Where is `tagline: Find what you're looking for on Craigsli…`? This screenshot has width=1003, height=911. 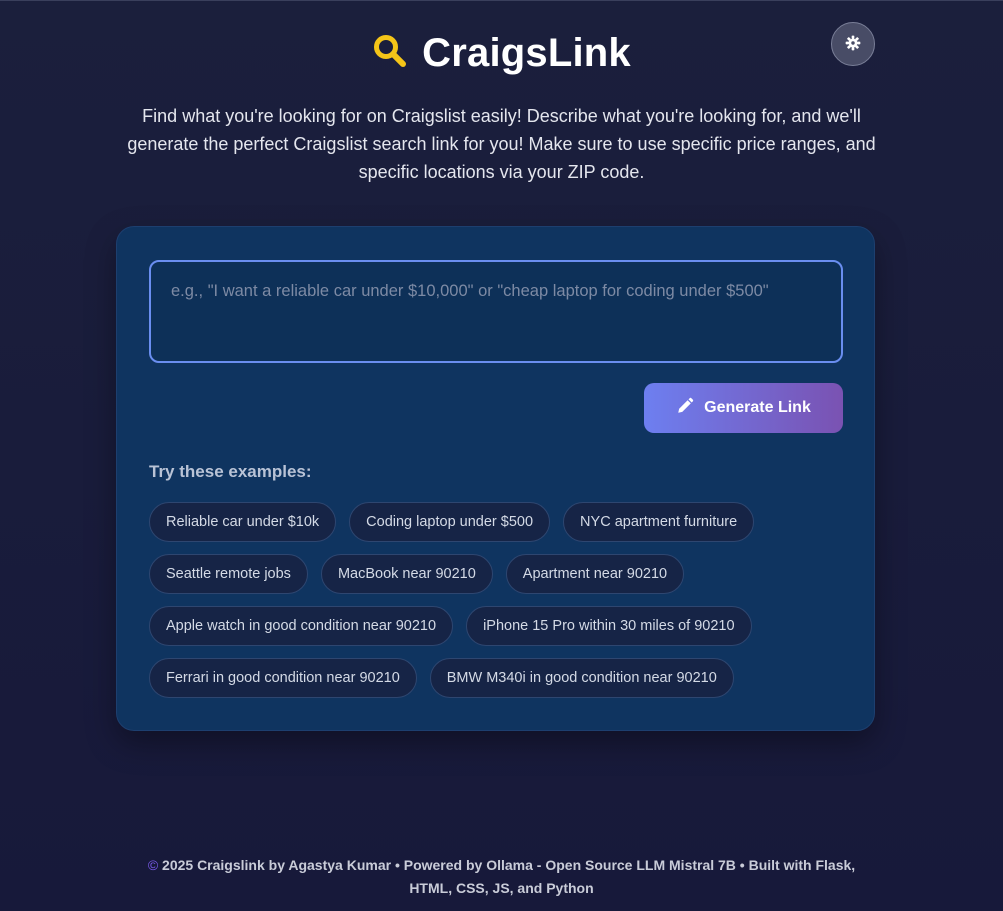
tagline: Find what you're looking for on Craigsli… is located at coordinates (501, 144).